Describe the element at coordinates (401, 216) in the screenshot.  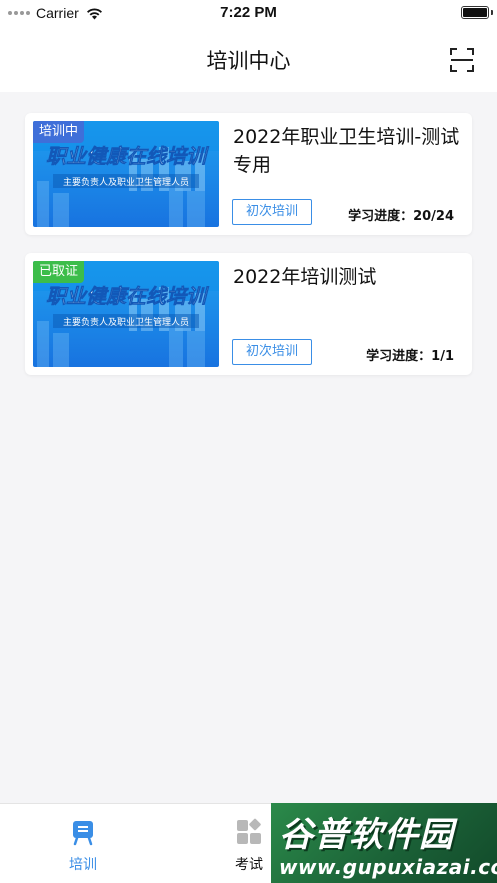
I see `study-progress: 学习进度：20/24` at that location.